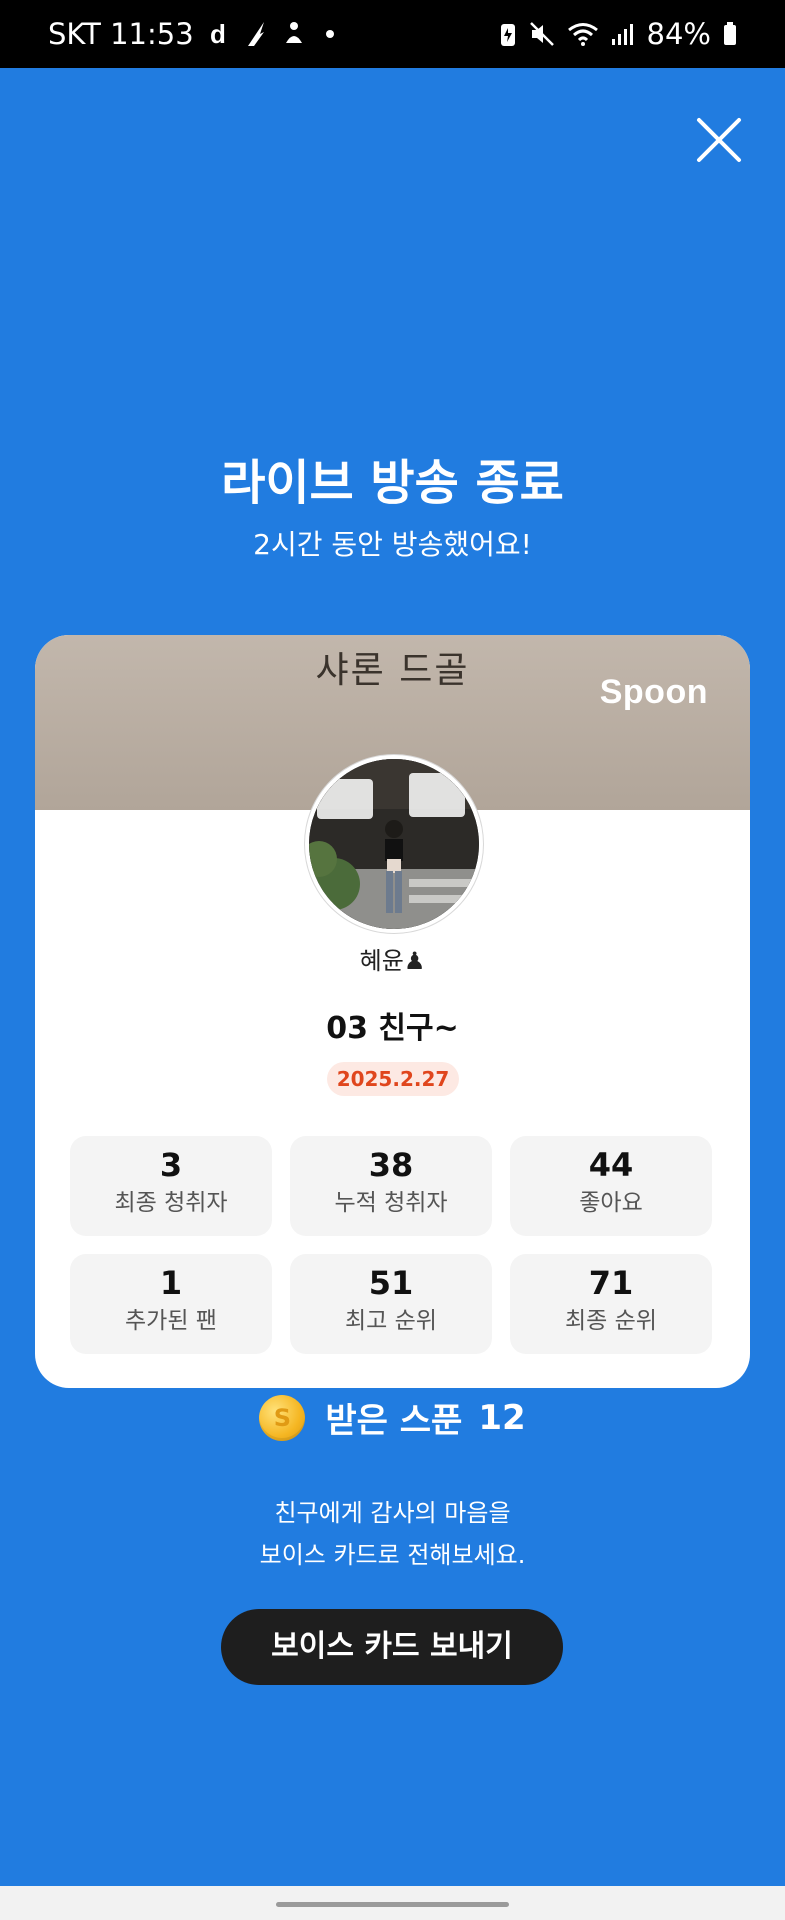 Image resolution: width=785 pixels, height=1920 pixels. I want to click on stat-cumulative-listeners: 38 누적 청취자, so click(391, 1186).